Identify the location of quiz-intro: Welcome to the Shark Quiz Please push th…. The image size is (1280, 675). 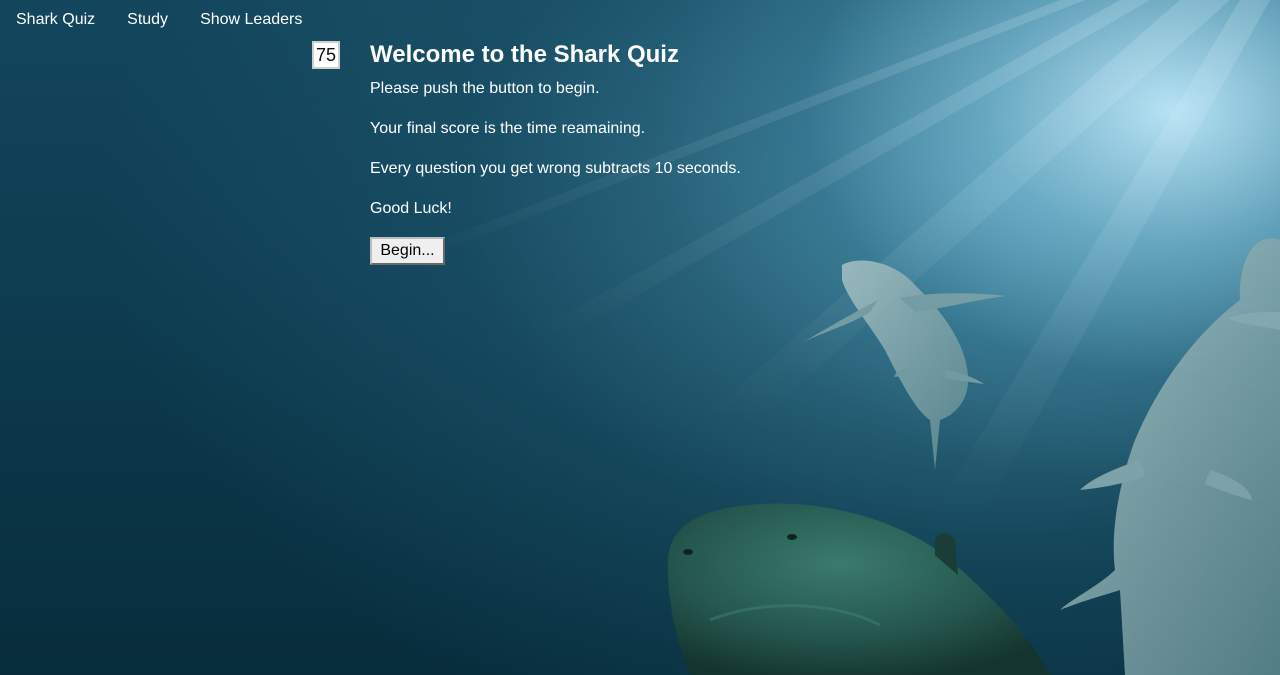
(670, 129).